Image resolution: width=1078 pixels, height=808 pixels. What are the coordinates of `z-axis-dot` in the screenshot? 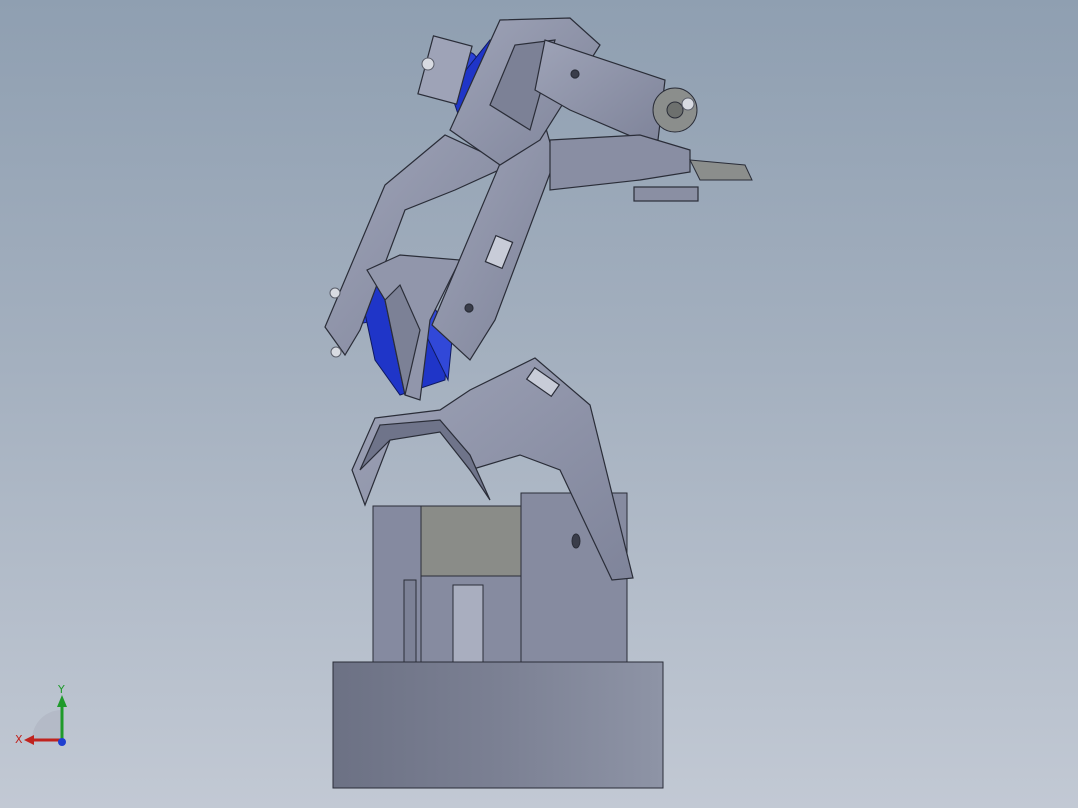 It's located at (62, 742).